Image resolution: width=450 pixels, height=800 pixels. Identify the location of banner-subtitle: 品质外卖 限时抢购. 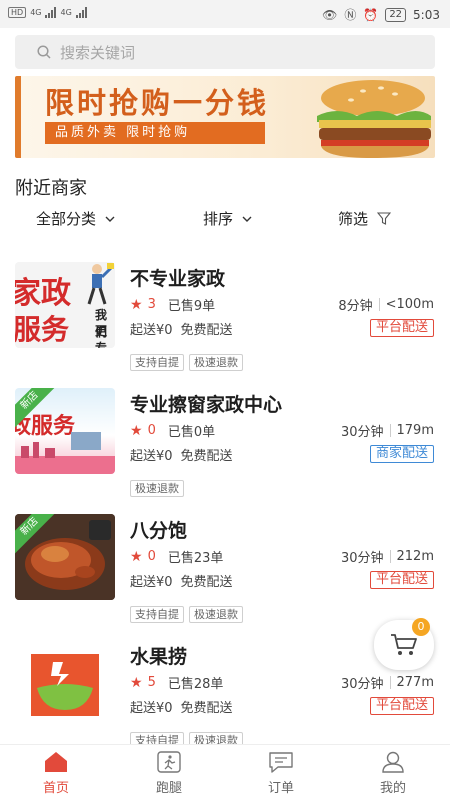
(155, 133).